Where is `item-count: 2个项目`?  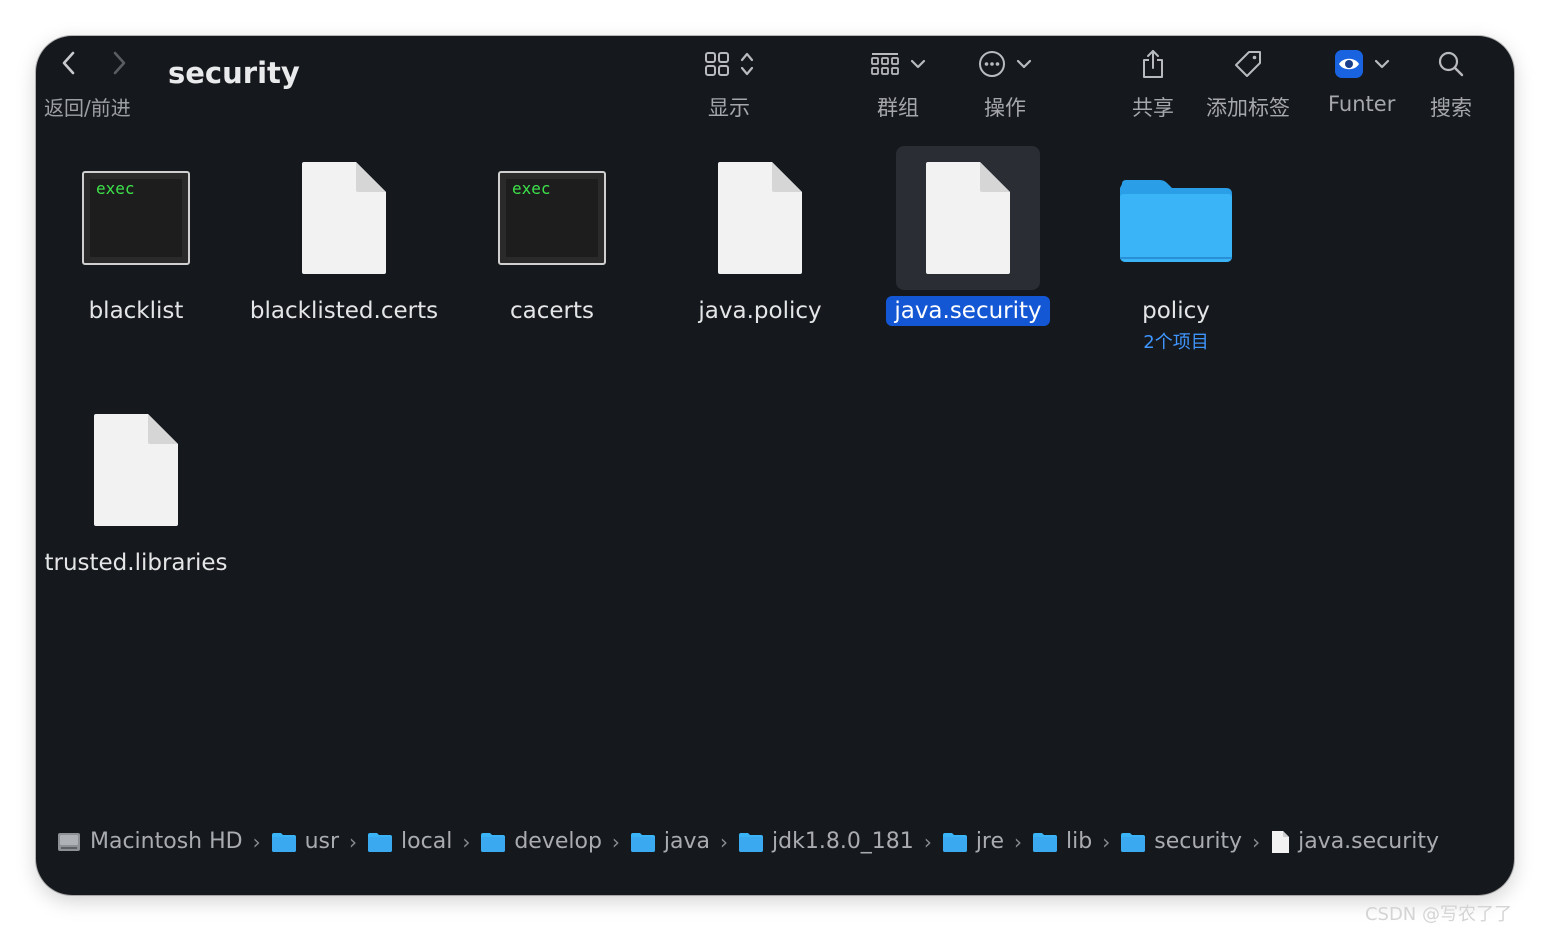 item-count: 2个项目 is located at coordinates (1176, 342).